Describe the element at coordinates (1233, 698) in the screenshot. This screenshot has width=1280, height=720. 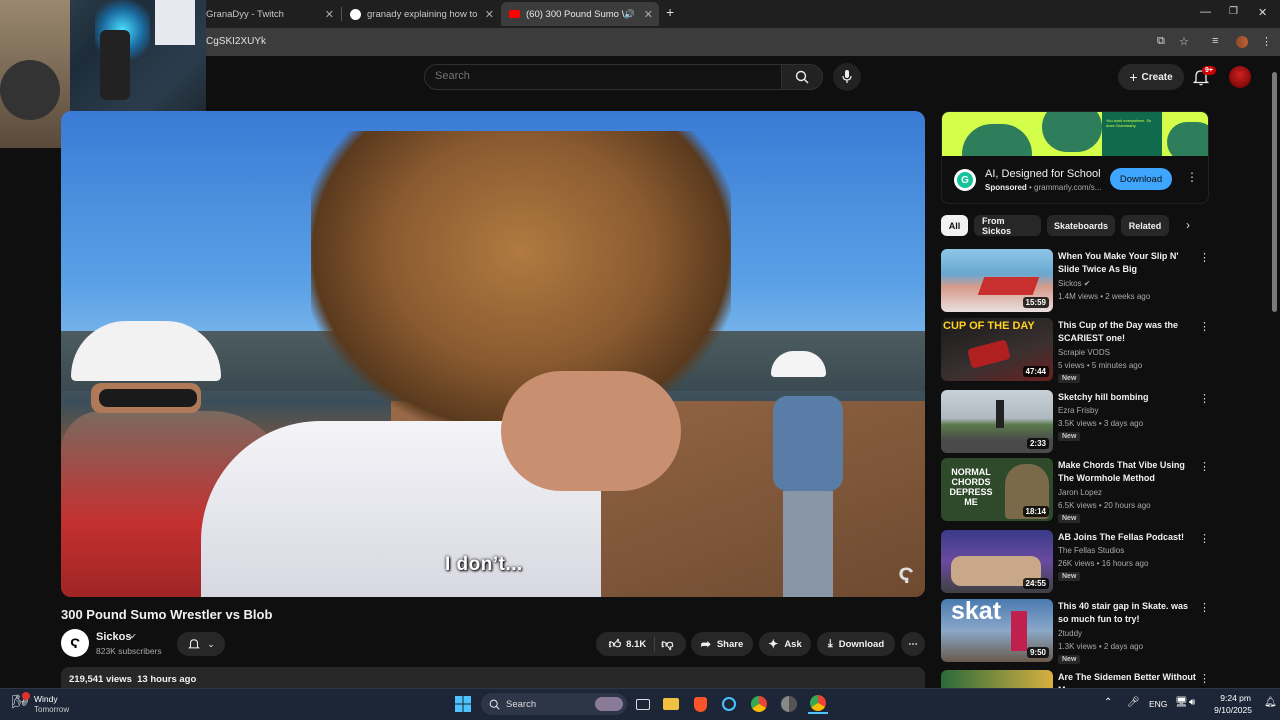
I see `system-clock-time: 9:24 pm` at that location.